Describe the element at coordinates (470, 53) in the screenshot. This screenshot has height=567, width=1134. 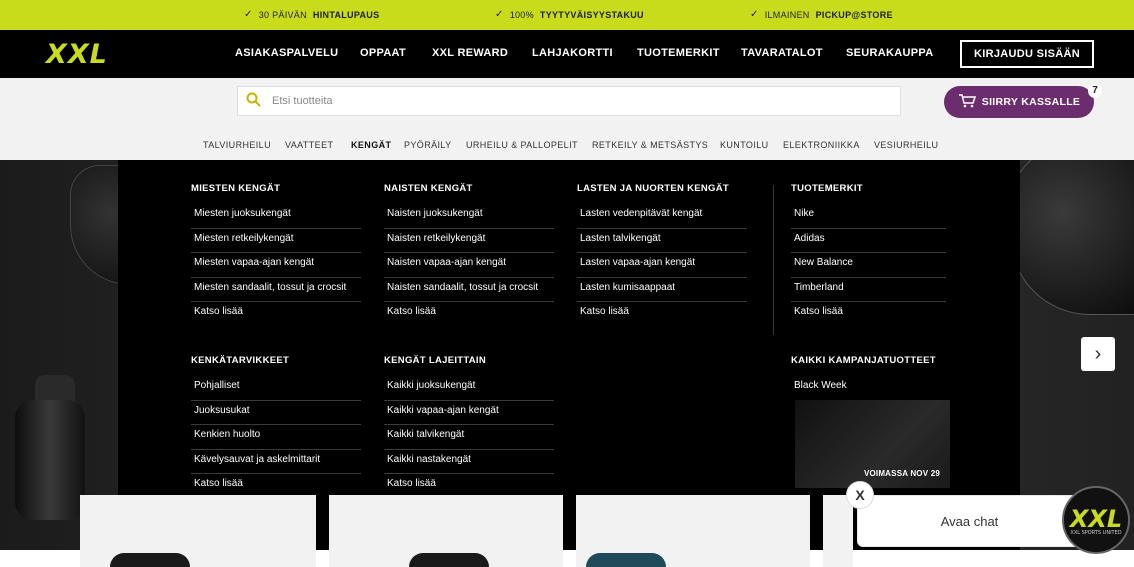
I see `nav-xxl-reward: XXL REWARD` at that location.